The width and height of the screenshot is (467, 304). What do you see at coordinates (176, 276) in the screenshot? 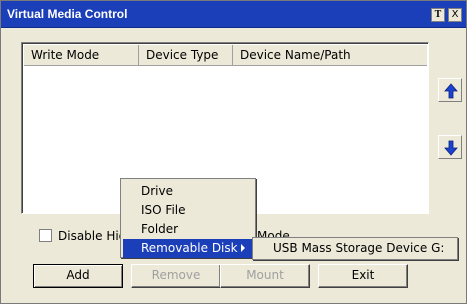
I see `remove-button: Remove` at bounding box center [176, 276].